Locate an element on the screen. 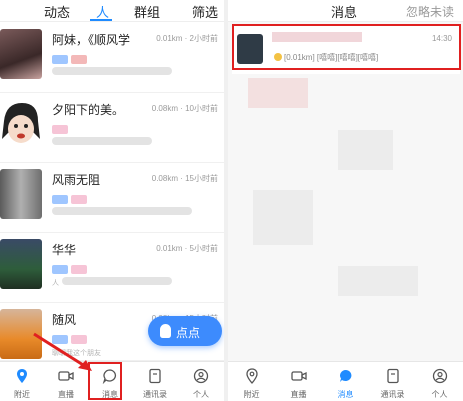 This screenshot has height=401, width=463. bottom-nav: 附近 直播 消息 通讯录 个人 is located at coordinates (345, 381).